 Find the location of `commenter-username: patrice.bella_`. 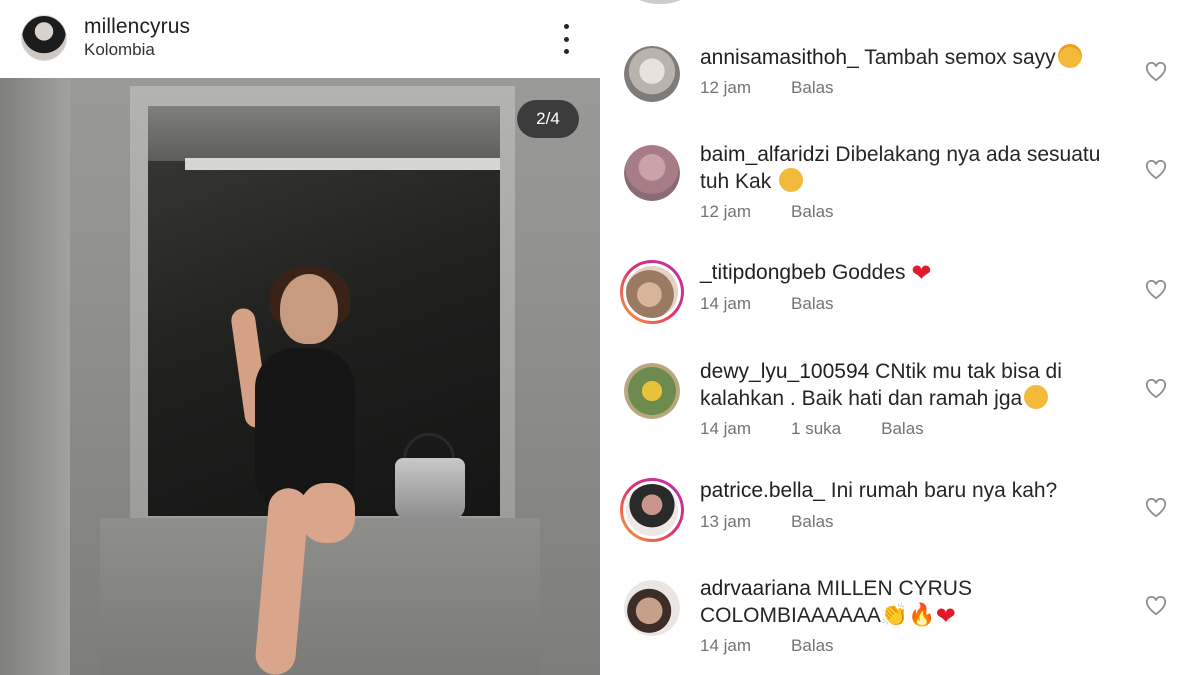

commenter-username: patrice.bella_ is located at coordinates (762, 490).